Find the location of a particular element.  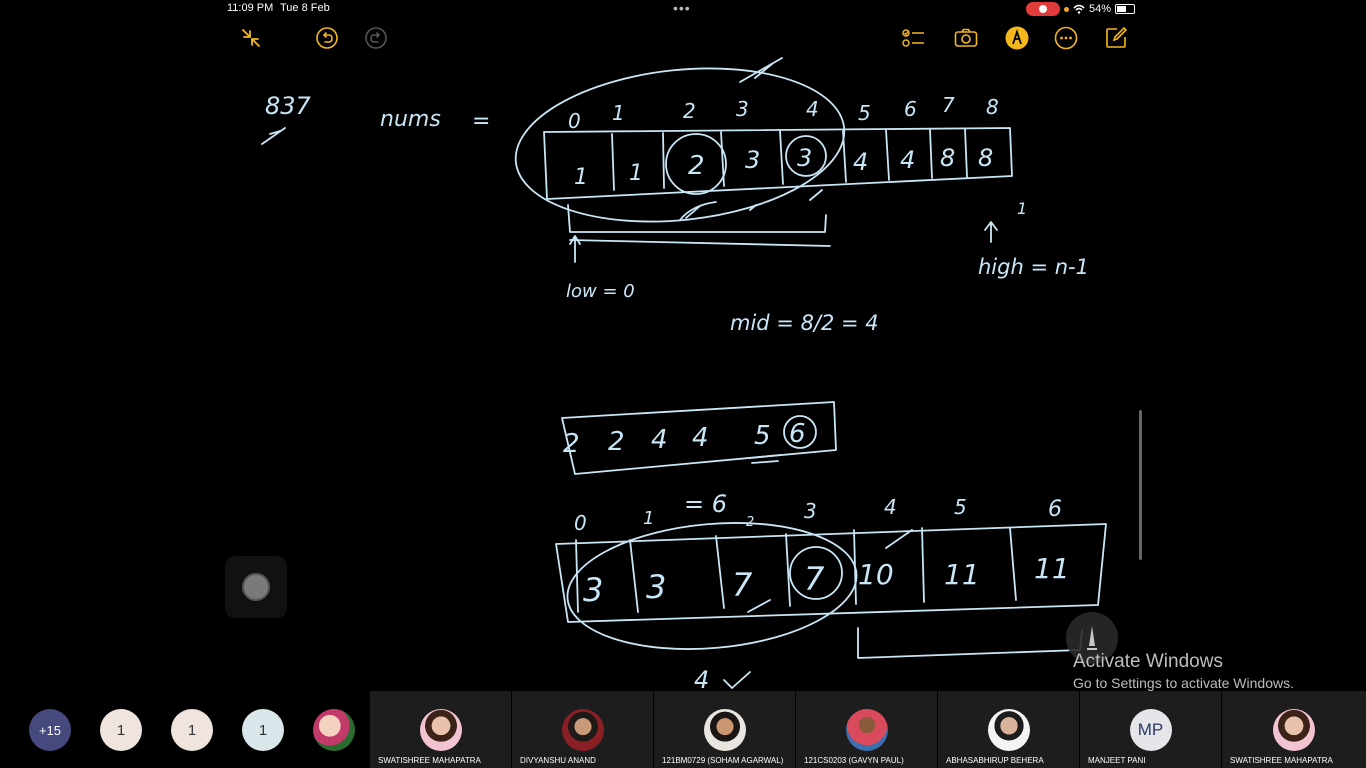

mid-val-3: 4 is located at coordinates (700, 438).